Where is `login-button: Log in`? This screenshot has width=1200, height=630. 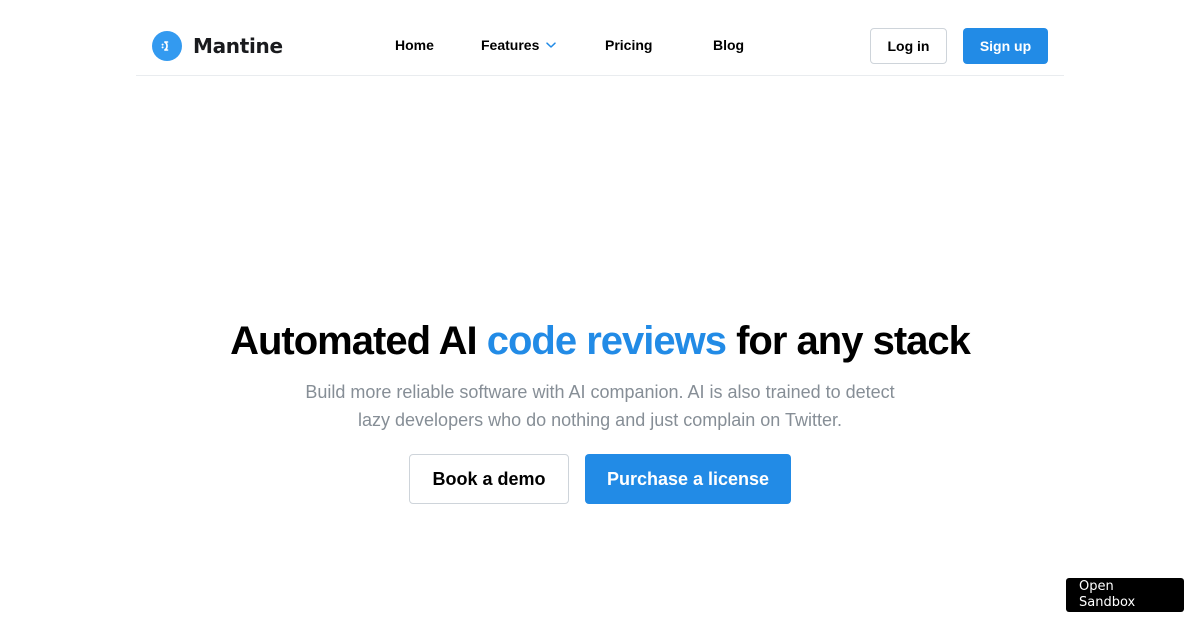
login-button: Log in is located at coordinates (908, 46).